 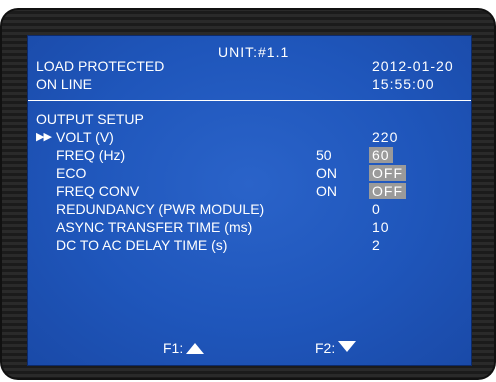 What do you see at coordinates (376, 245) in the screenshot?
I see `setting-value-dc-ac-delay: 2` at bounding box center [376, 245].